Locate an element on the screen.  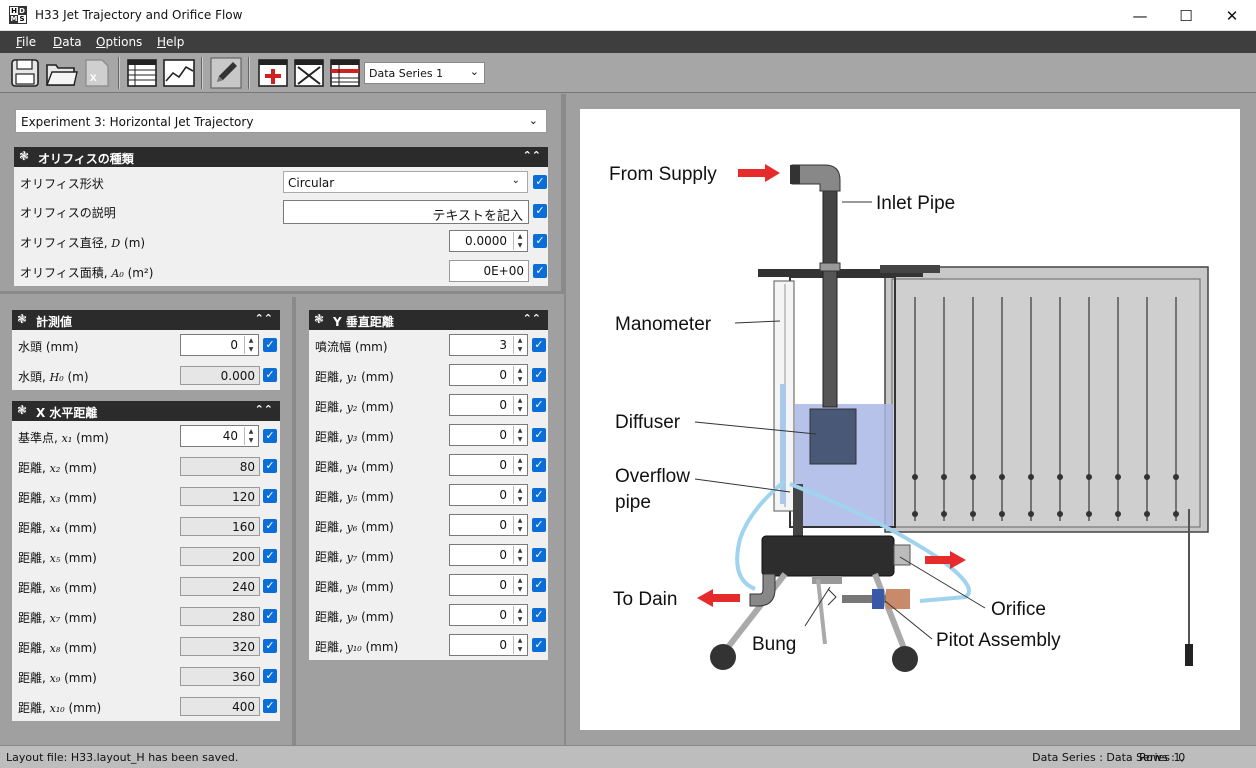
h0-label: 水頭, H₀ (m) is located at coordinates (53, 376).